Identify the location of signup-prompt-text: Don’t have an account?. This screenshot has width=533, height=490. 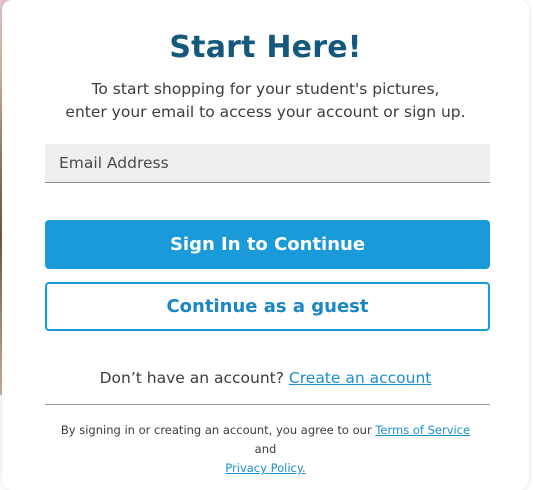
(191, 378).